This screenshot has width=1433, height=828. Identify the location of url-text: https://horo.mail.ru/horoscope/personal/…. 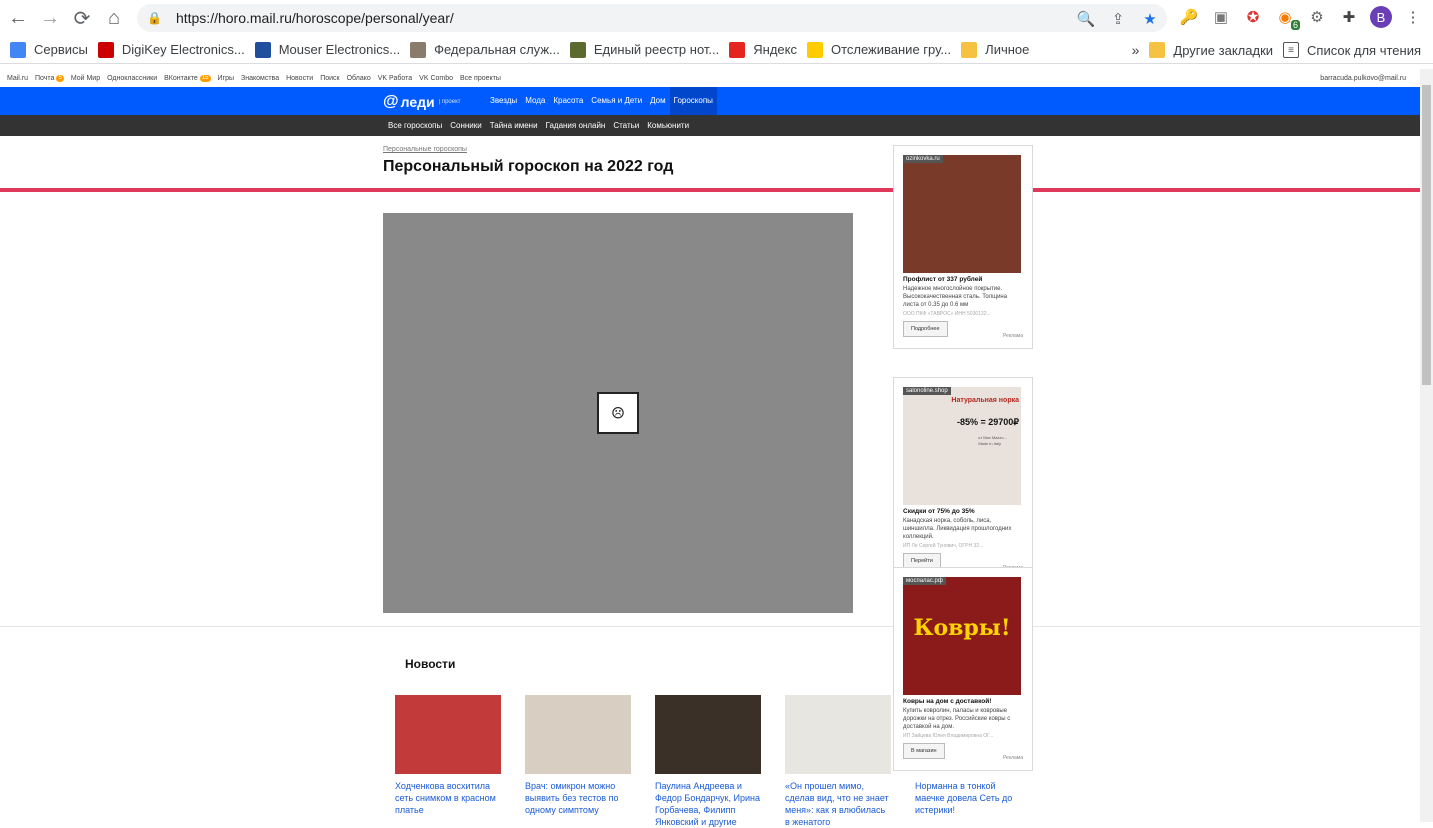
(315, 18).